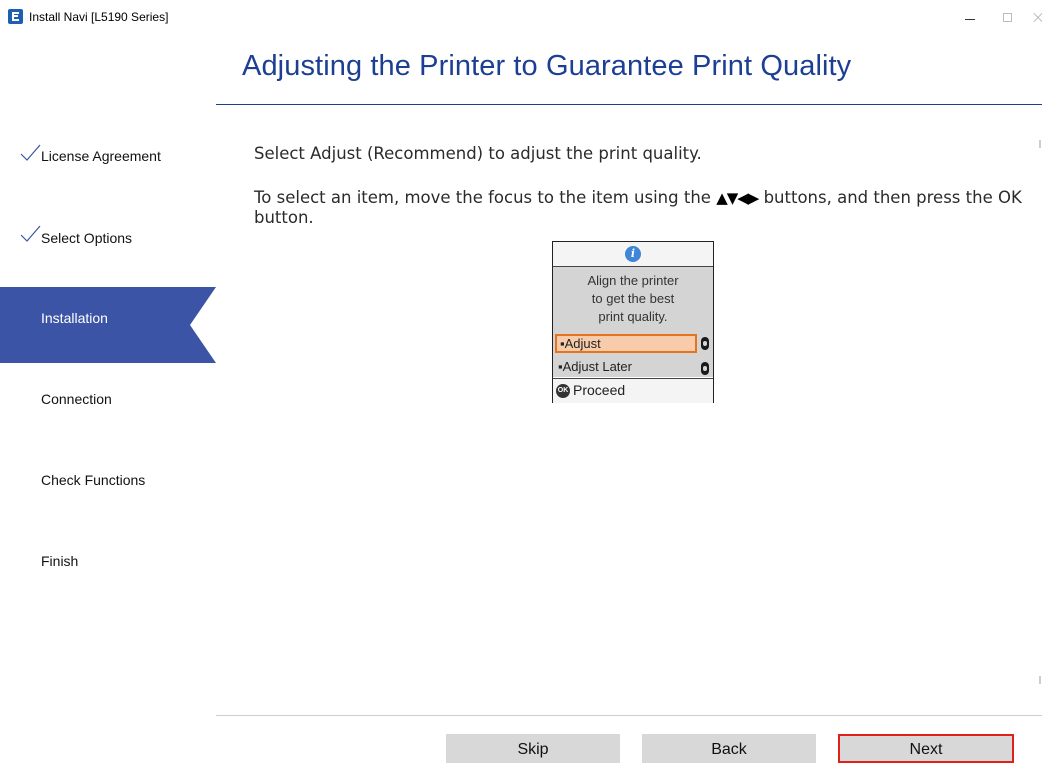 This screenshot has width=1042, height=764. I want to click on lcd-option-label: Adjust, so click(582, 343).